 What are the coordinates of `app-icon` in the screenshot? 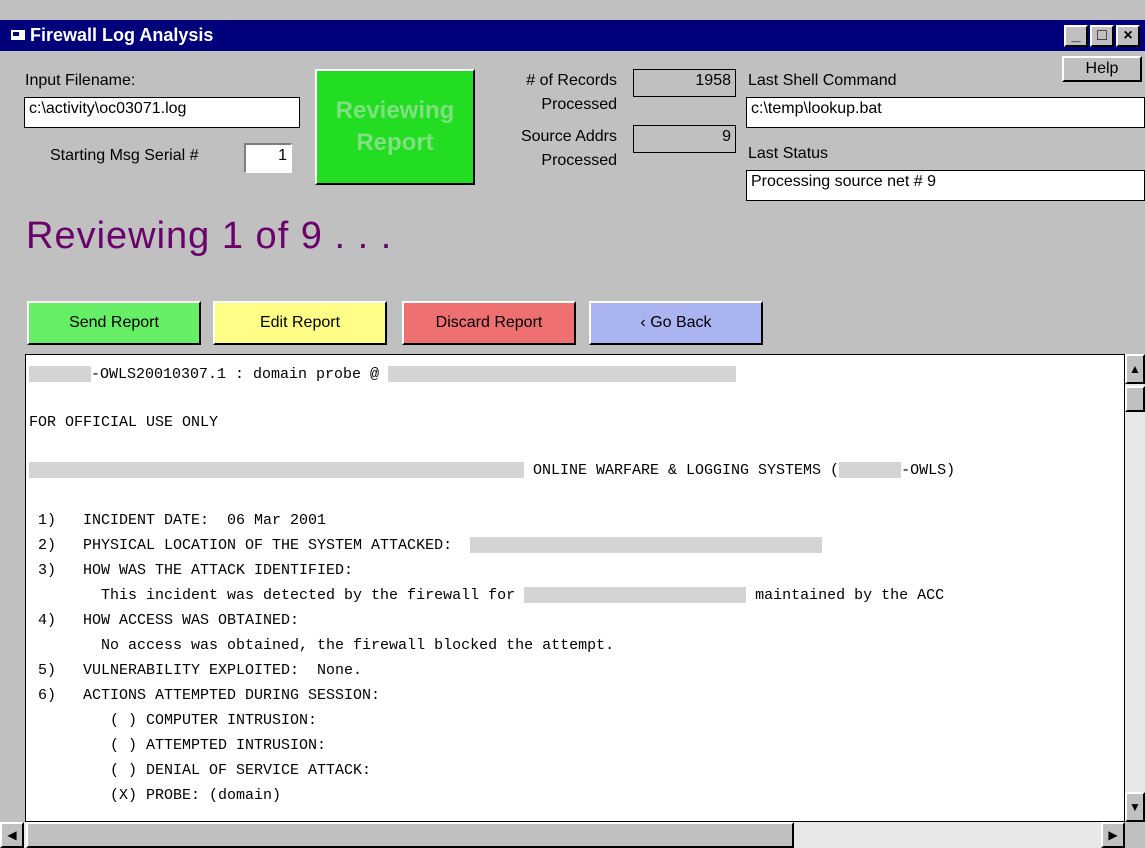 It's located at (18, 35).